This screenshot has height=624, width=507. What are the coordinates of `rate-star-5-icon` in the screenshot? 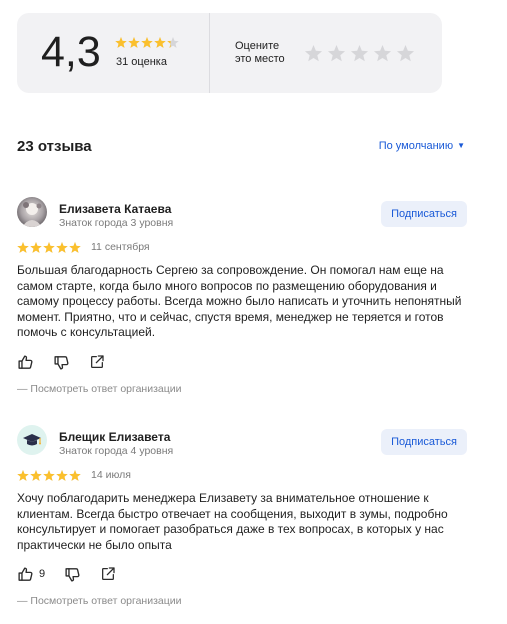 It's located at (405, 53).